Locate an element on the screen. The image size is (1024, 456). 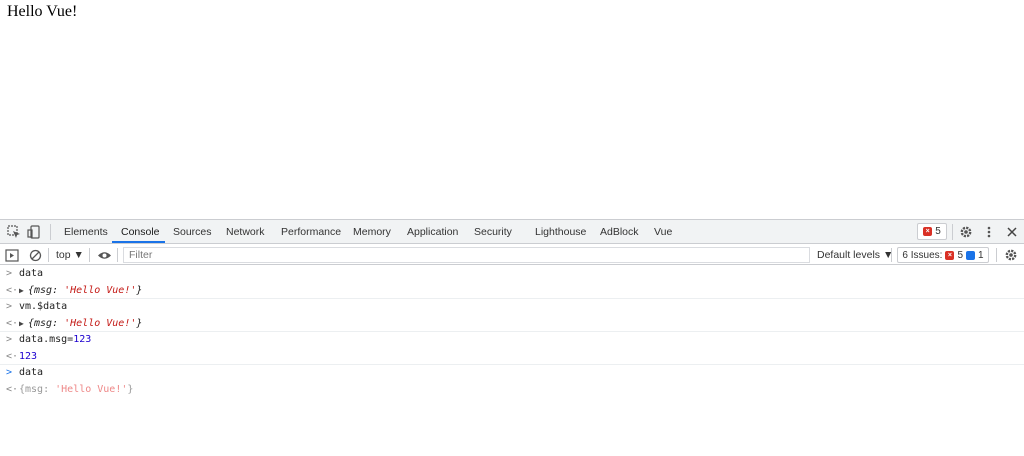
close-devtools-icon is located at coordinates (1012, 232).